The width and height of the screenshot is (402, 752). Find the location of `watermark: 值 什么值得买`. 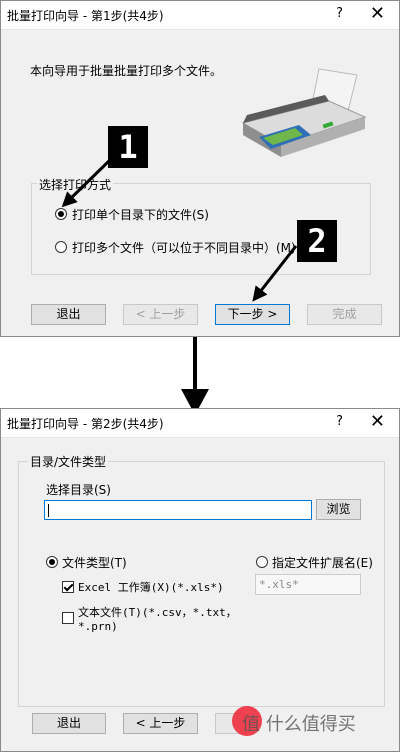

watermark: 值 什么值得买 is located at coordinates (312, 722).